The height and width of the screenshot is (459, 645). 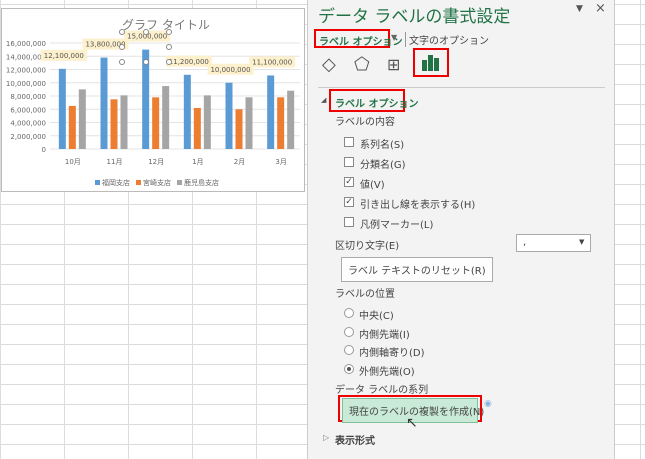 What do you see at coordinates (600, 8) in the screenshot?
I see `close-icon: ×` at bounding box center [600, 8].